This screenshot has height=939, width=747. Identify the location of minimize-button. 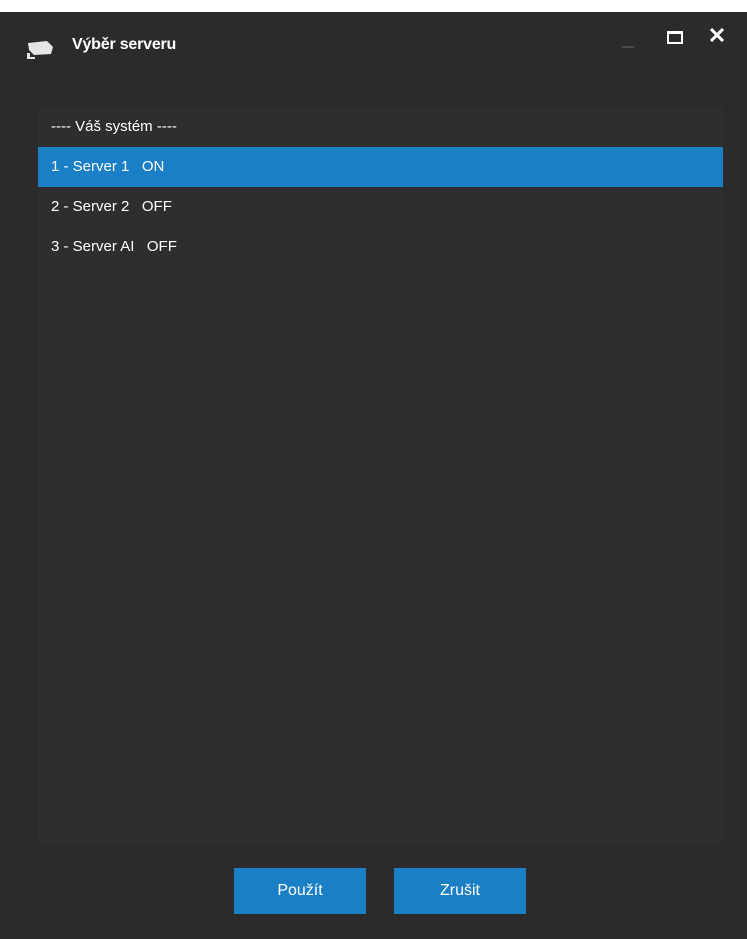
(628, 40).